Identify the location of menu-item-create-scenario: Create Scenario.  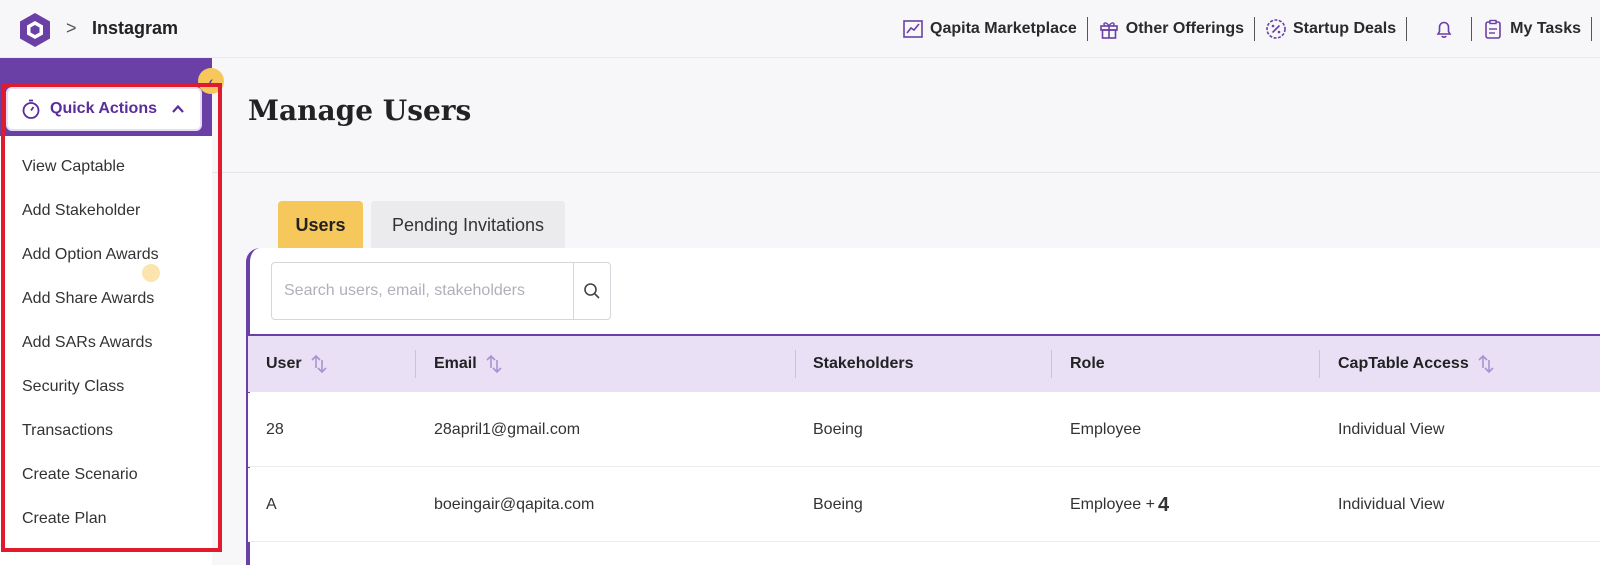
(106, 475).